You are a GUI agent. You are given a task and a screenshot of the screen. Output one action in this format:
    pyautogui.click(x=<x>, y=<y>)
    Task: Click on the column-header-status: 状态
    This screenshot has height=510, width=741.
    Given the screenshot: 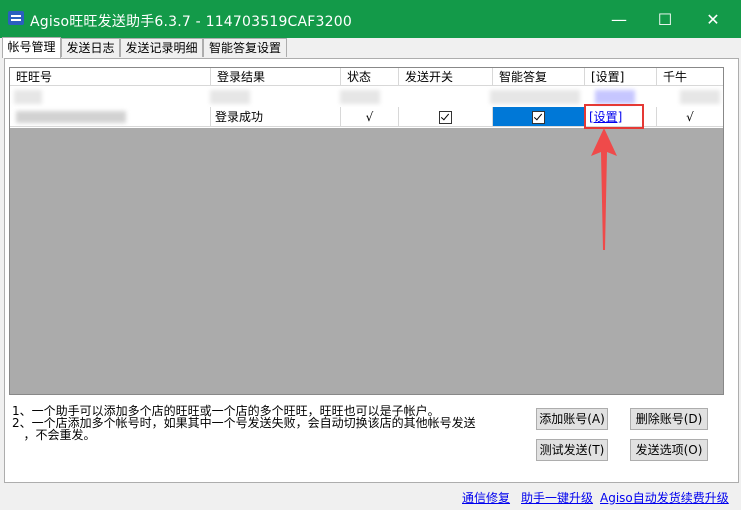 What is the action you would take?
    pyautogui.click(x=370, y=77)
    